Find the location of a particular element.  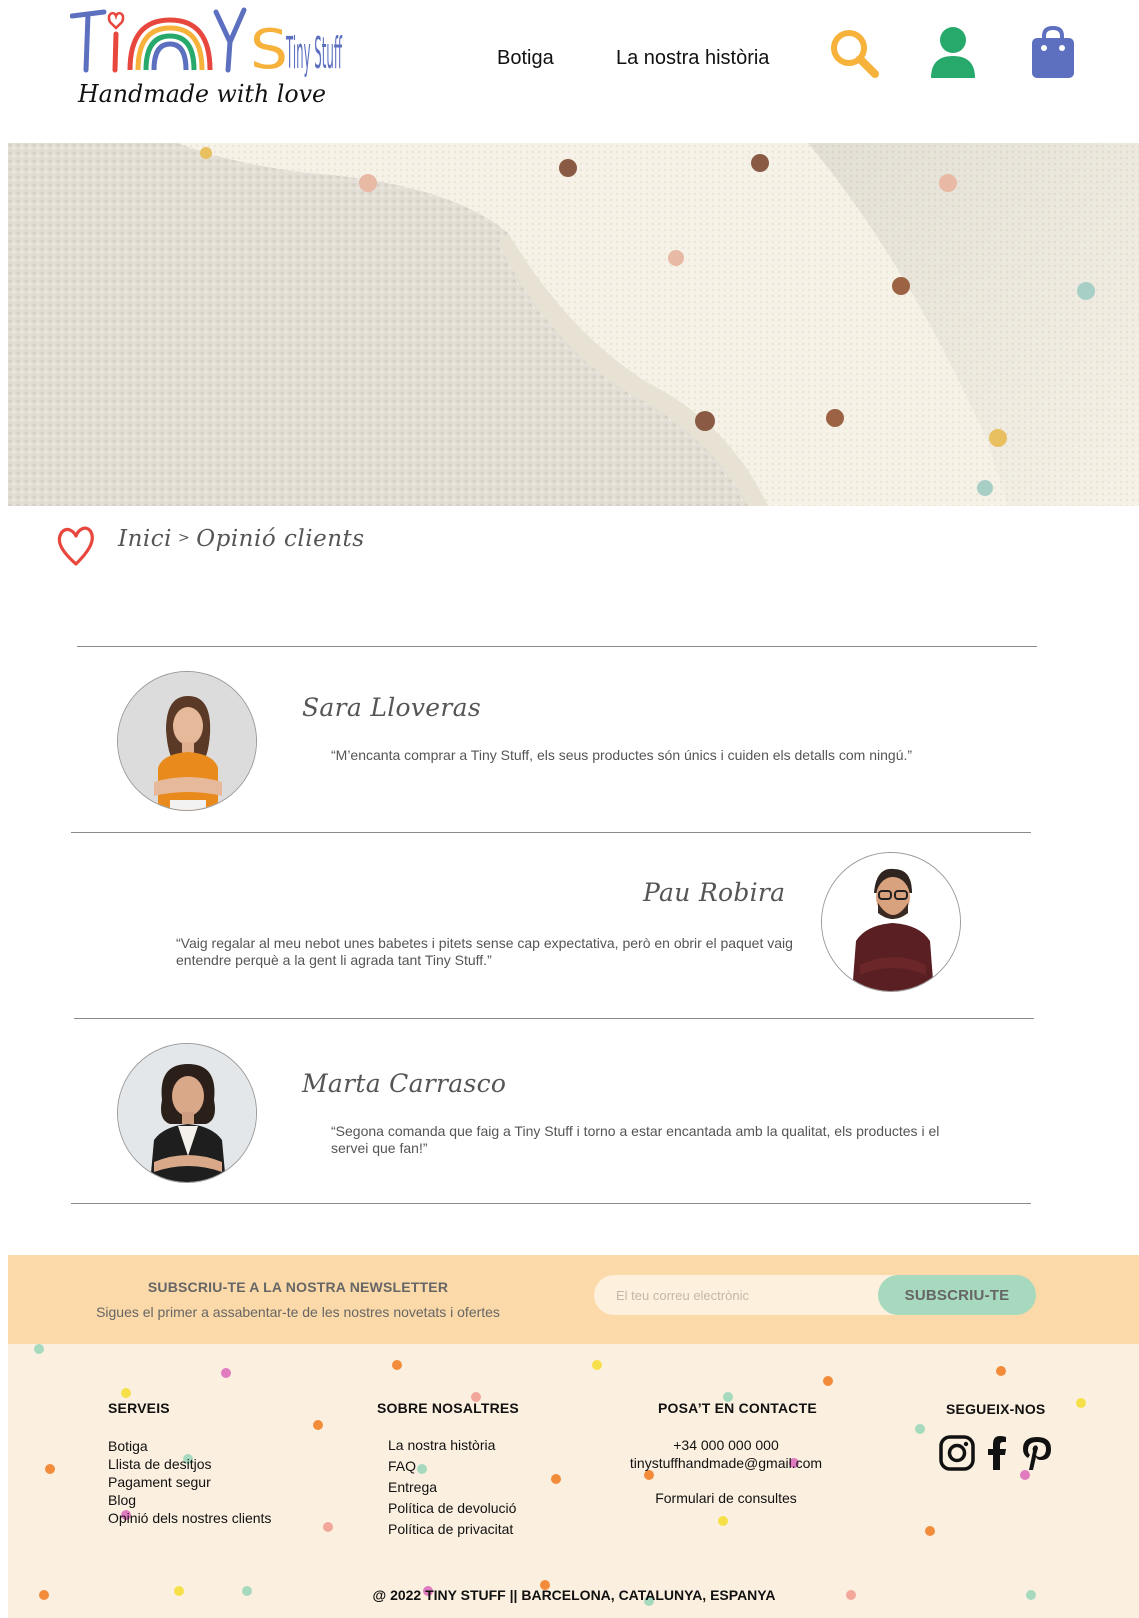

user-icon is located at coordinates (953, 52).